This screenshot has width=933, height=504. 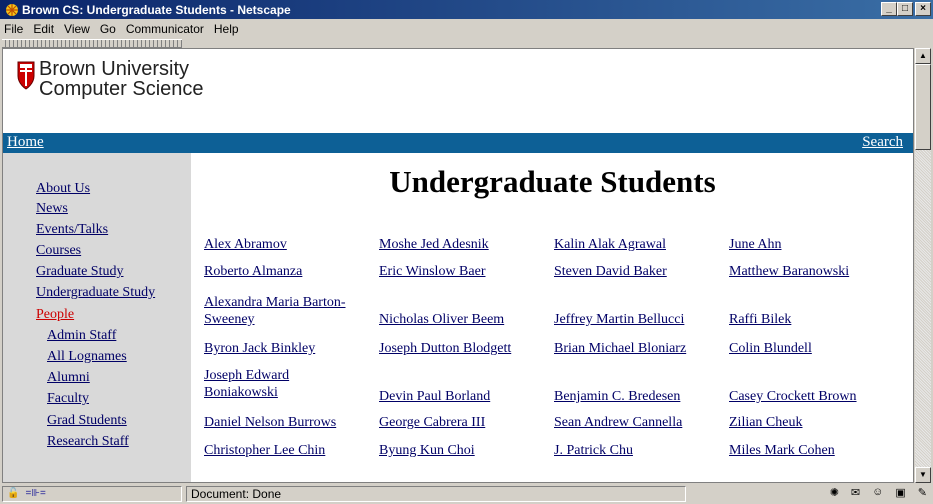 What do you see at coordinates (92, 43) in the screenshot?
I see `collapsed-toolbars` at bounding box center [92, 43].